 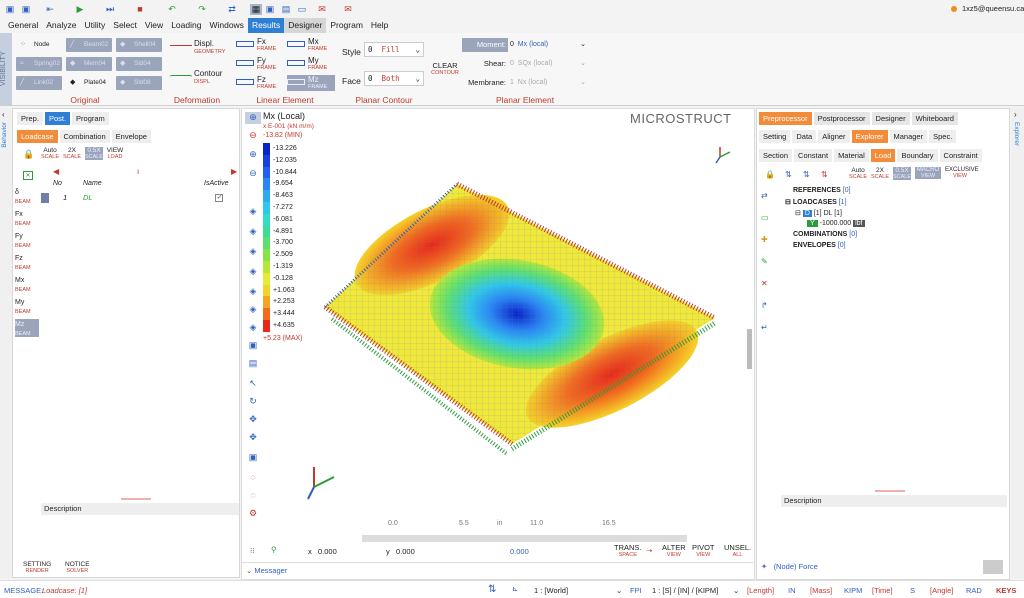 What do you see at coordinates (822, 190) in the screenshot?
I see `tree-references: REFERENCES [0]` at bounding box center [822, 190].